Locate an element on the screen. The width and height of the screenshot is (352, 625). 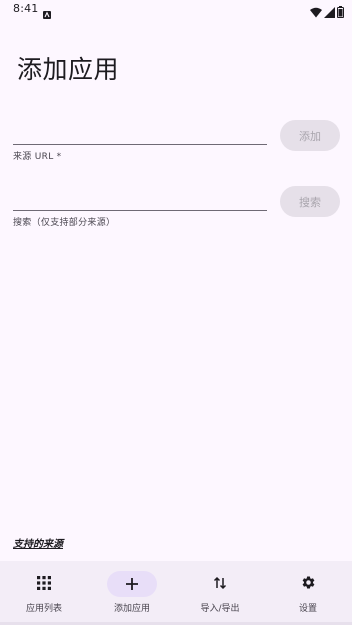
signal-icon is located at coordinates (329, 12).